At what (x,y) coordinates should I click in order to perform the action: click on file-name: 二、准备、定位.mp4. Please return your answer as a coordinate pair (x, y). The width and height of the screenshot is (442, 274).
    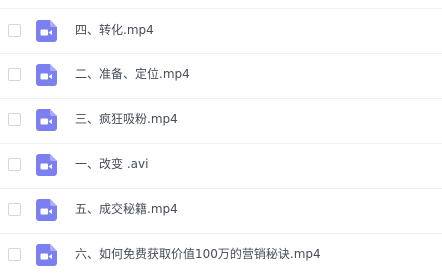
    Looking at the image, I should click on (132, 74).